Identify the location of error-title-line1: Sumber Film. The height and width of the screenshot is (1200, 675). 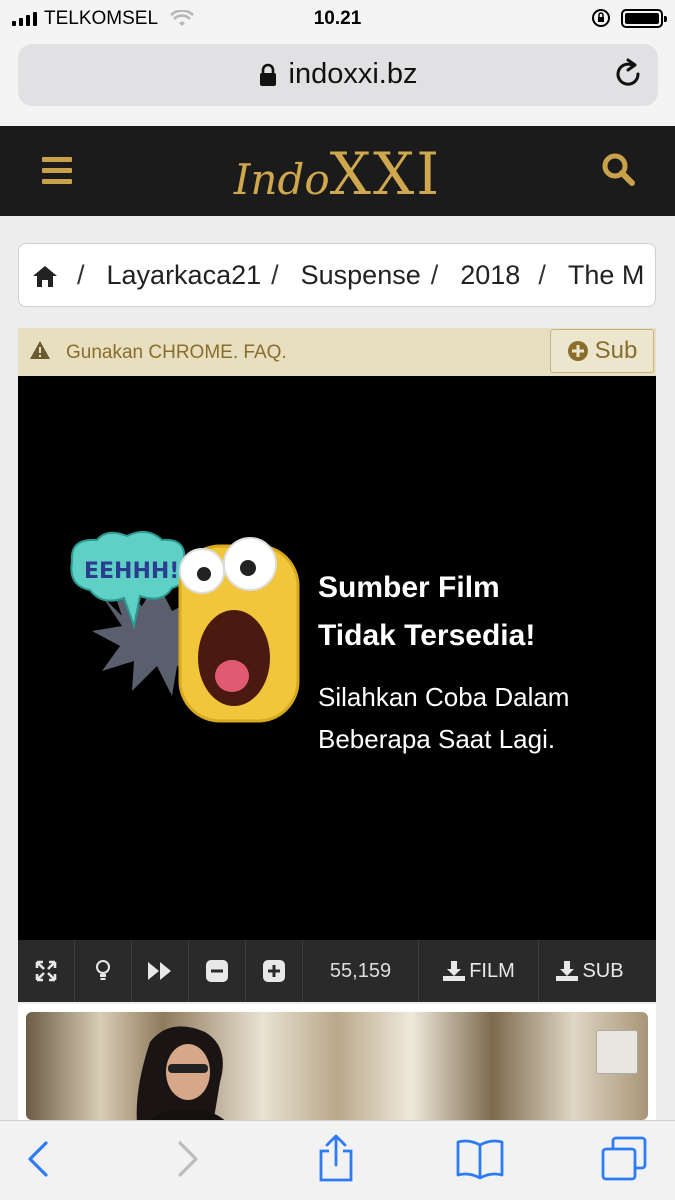
(409, 587).